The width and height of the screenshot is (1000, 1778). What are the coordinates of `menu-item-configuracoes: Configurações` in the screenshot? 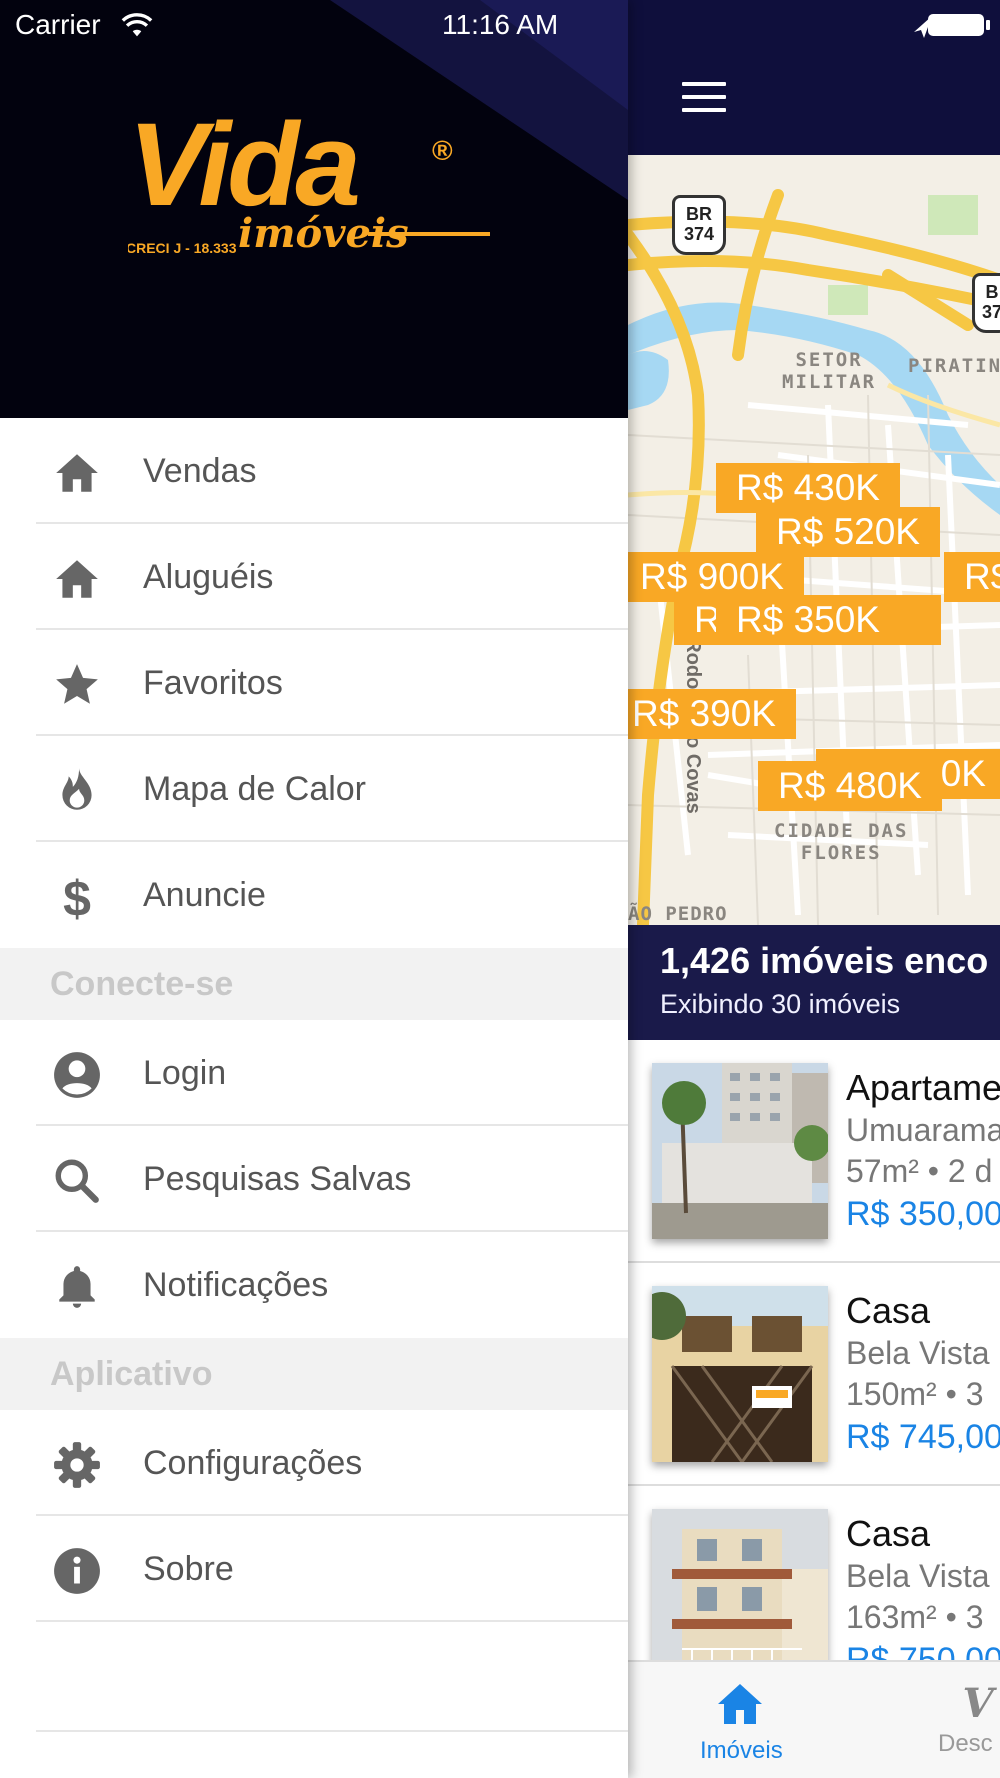 It's located at (314, 1463).